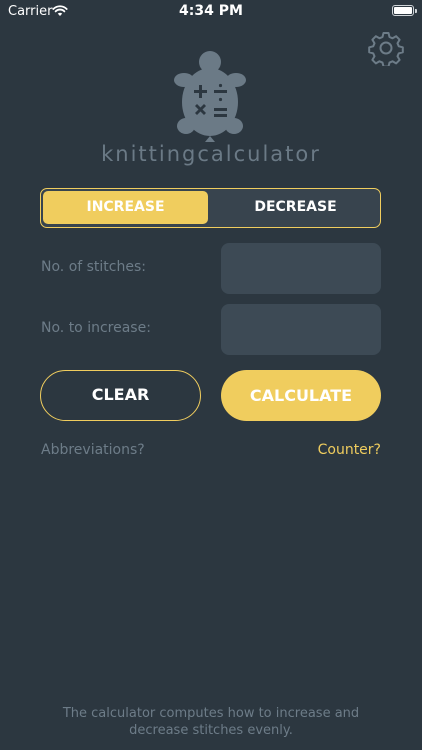  What do you see at coordinates (386, 48) in the screenshot?
I see `gear-icon` at bounding box center [386, 48].